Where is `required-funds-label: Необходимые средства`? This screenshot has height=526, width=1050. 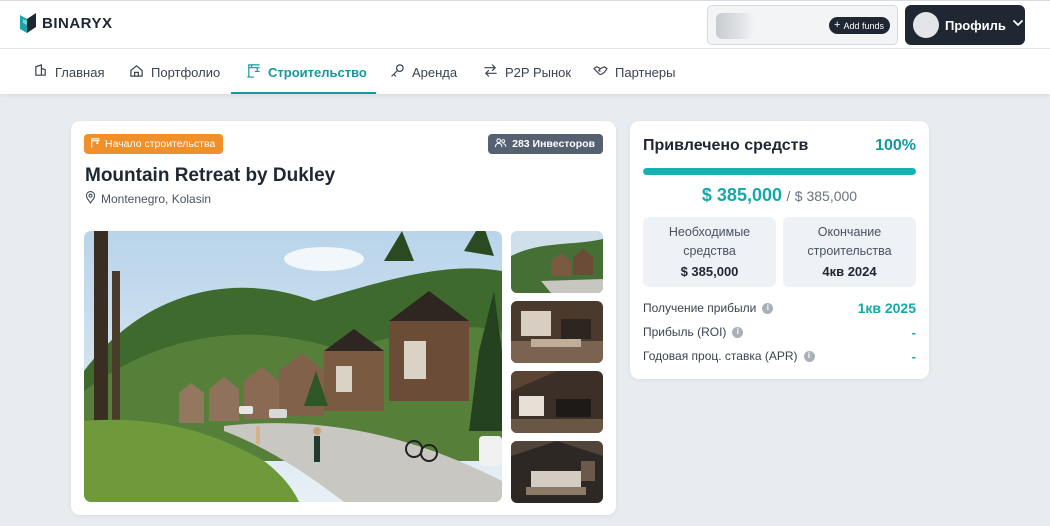 required-funds-label: Необходимые средства is located at coordinates (709, 241).